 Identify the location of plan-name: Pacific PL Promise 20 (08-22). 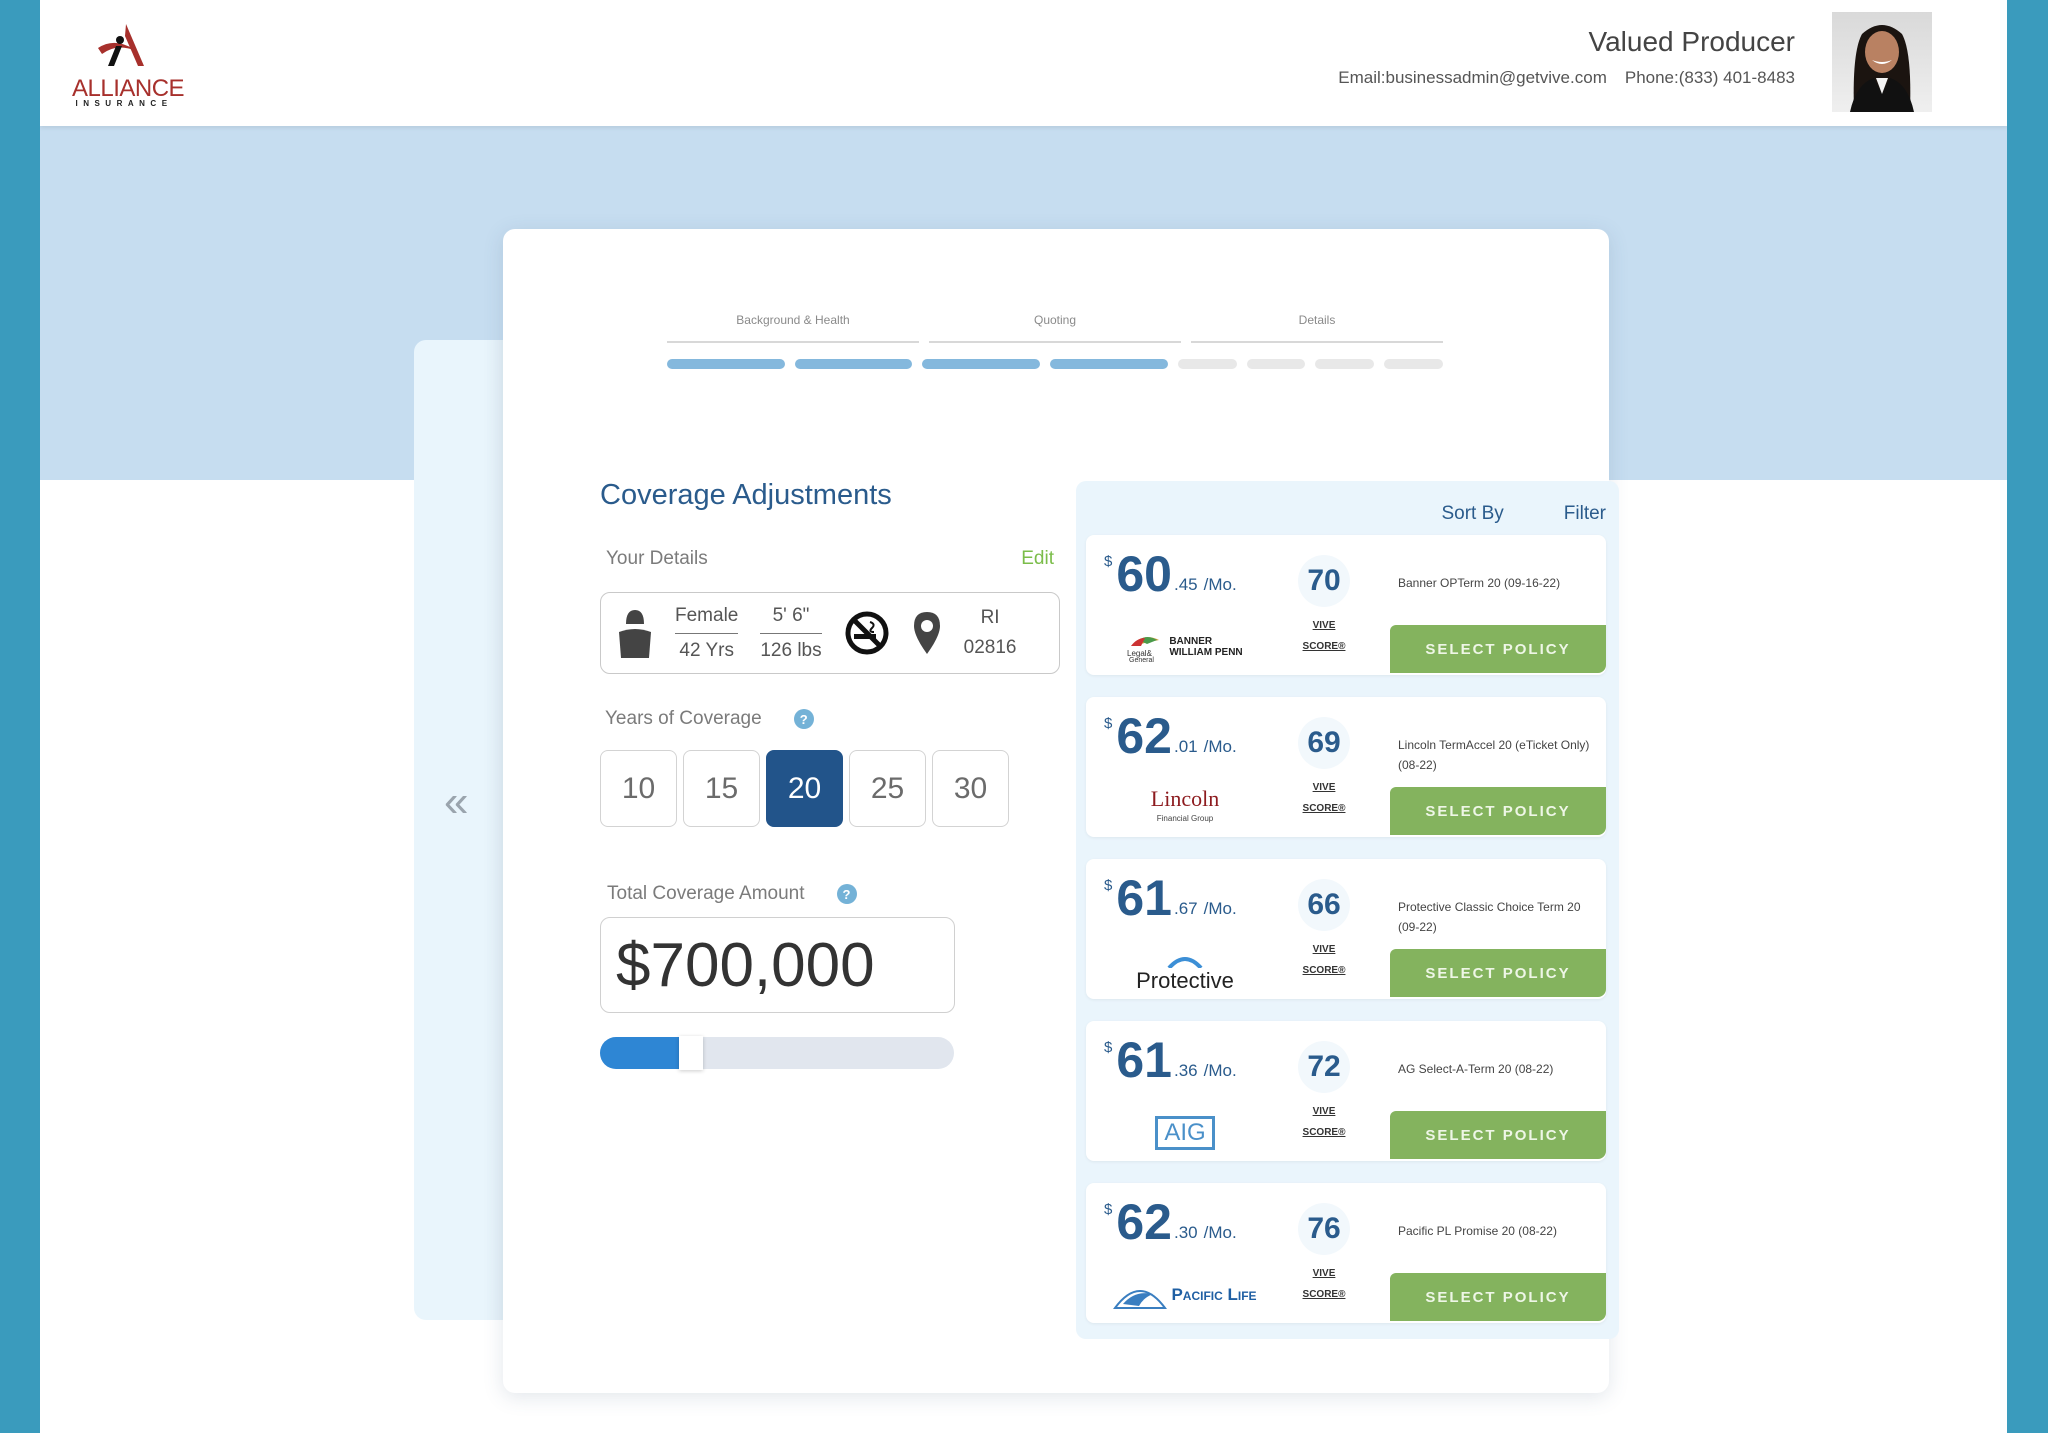
(1477, 1231).